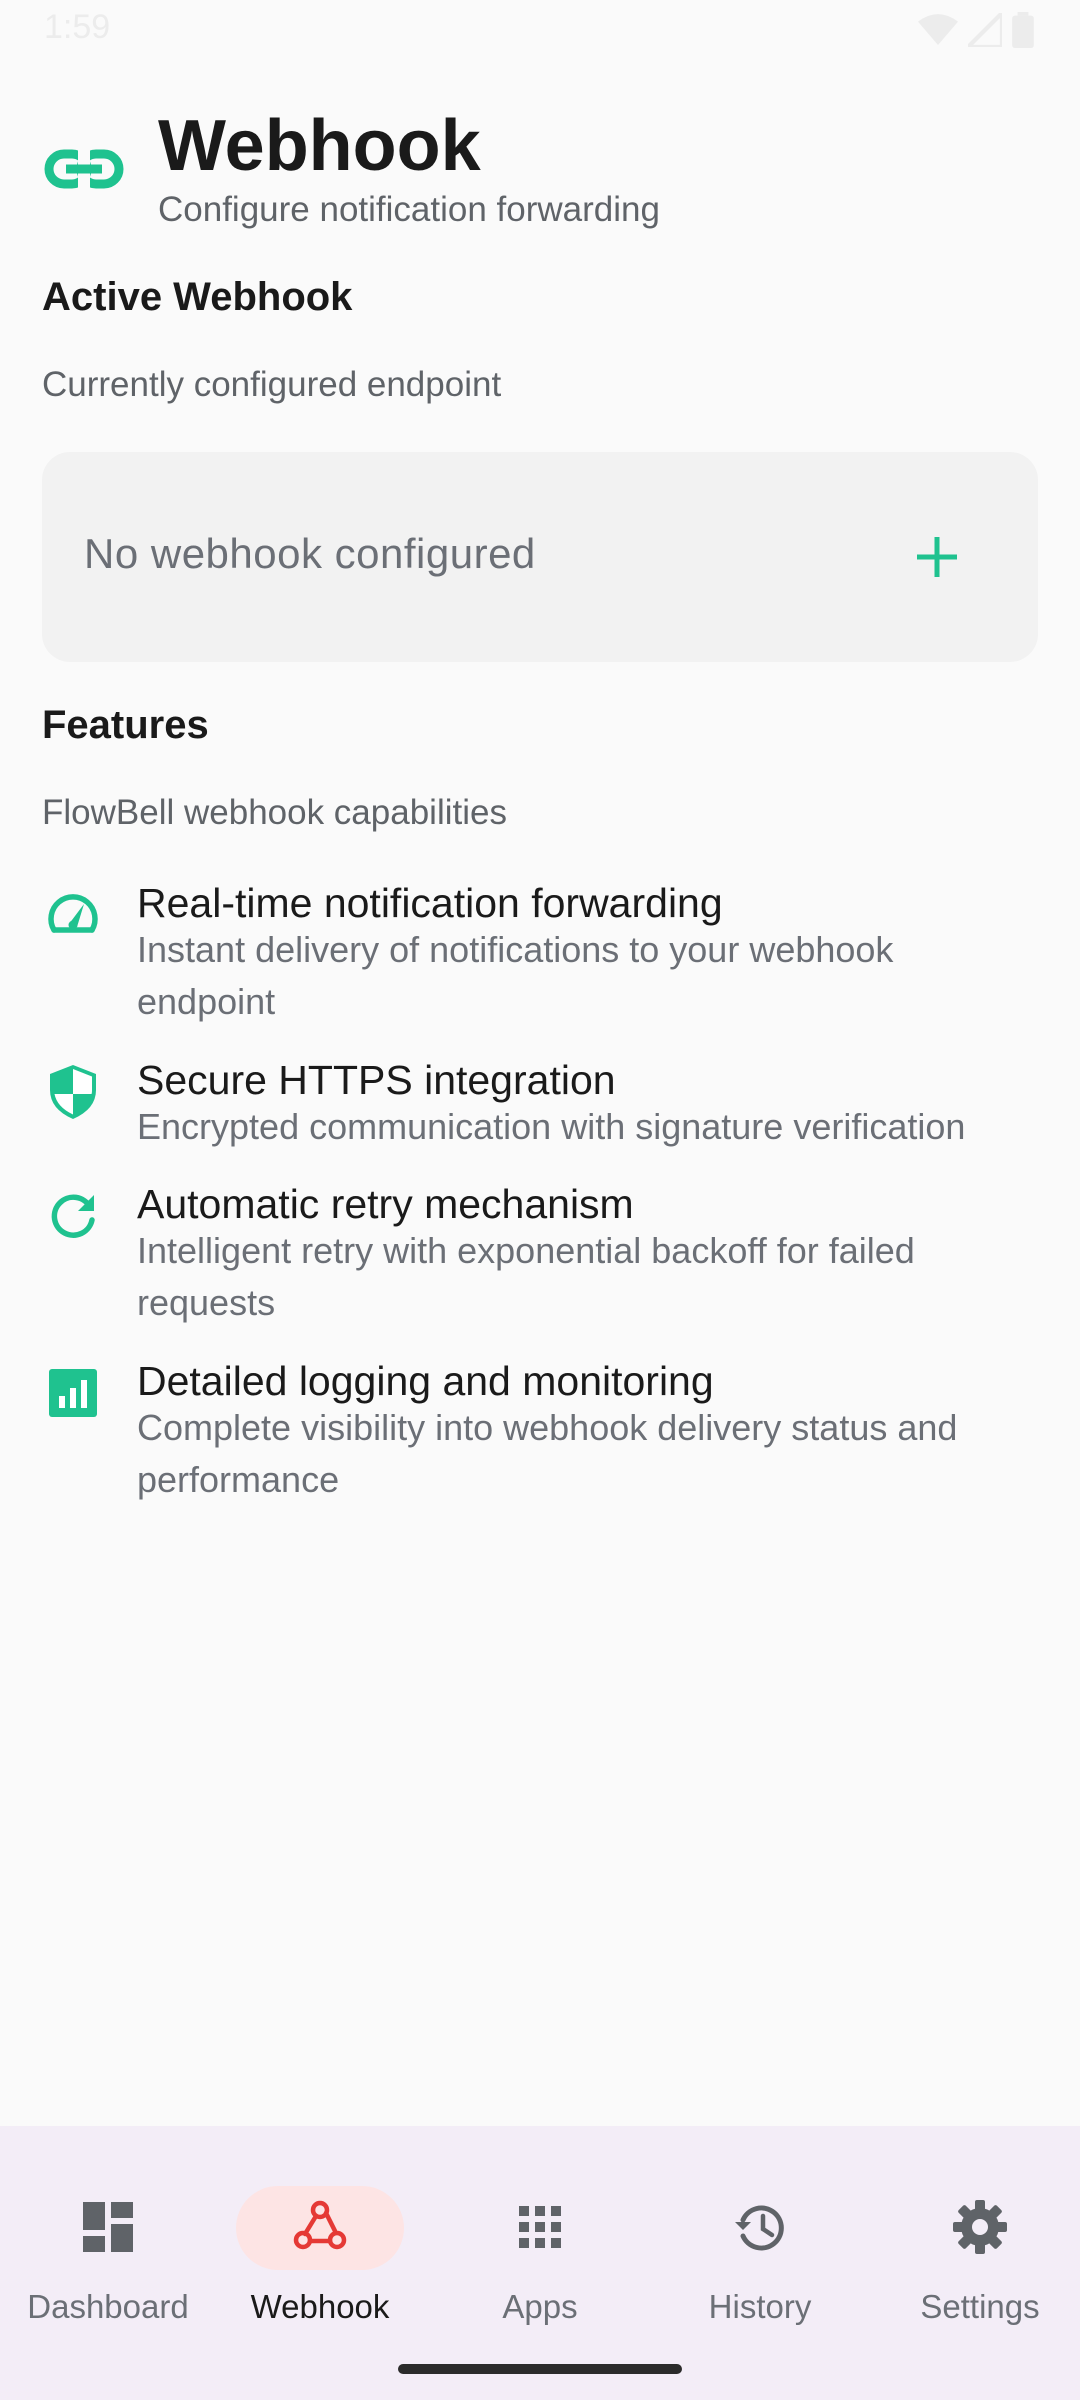 The width and height of the screenshot is (1080, 2400). I want to click on speedometer-icon, so click(73, 913).